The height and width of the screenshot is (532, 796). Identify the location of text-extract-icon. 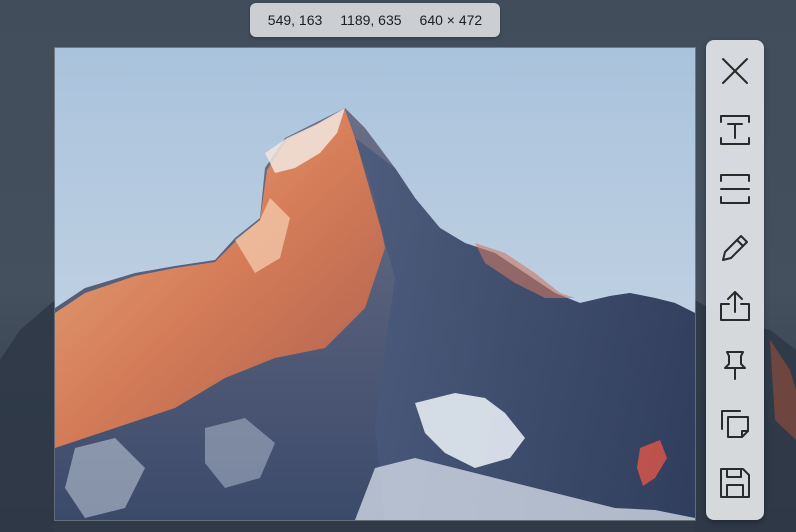
(735, 130).